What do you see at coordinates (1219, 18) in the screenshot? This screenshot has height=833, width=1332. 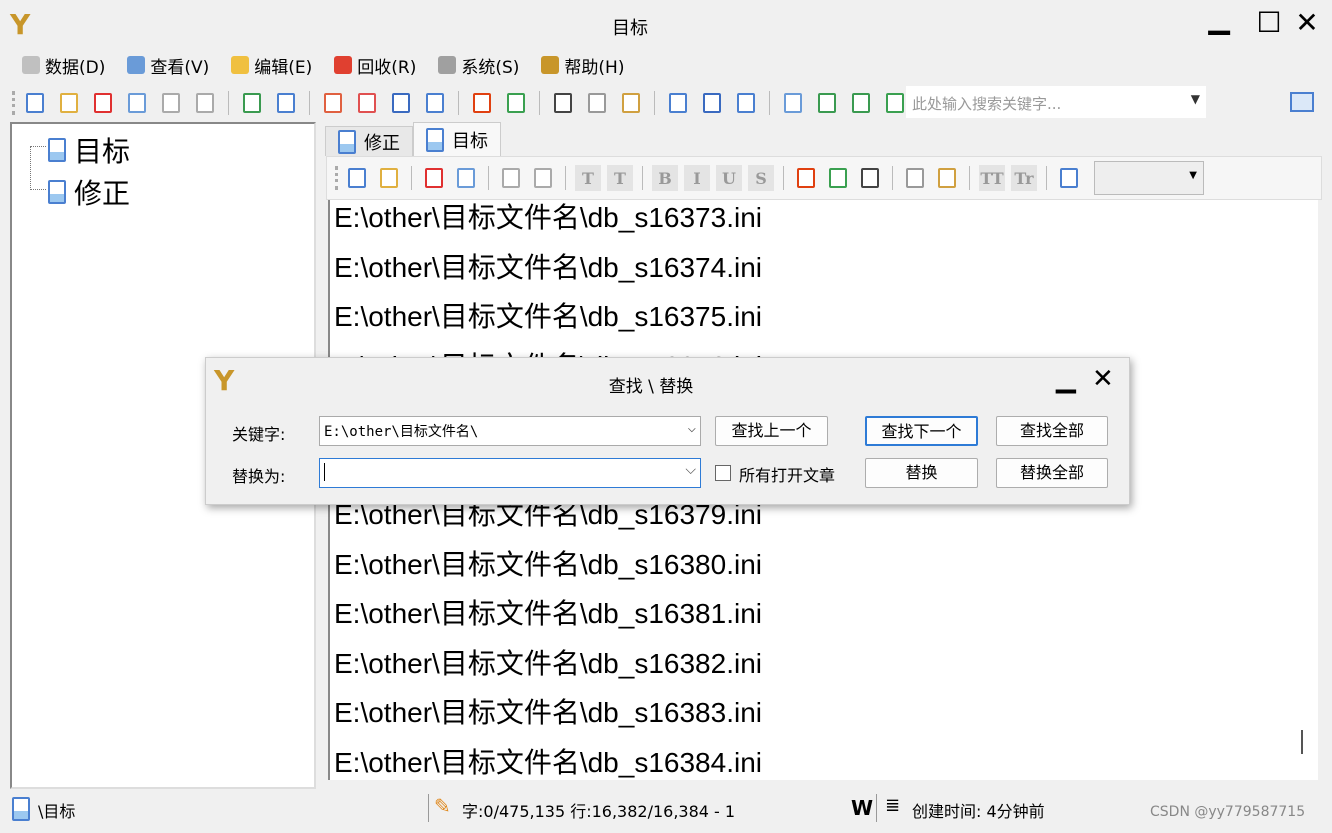 I see `minimize-button: ▁` at bounding box center [1219, 18].